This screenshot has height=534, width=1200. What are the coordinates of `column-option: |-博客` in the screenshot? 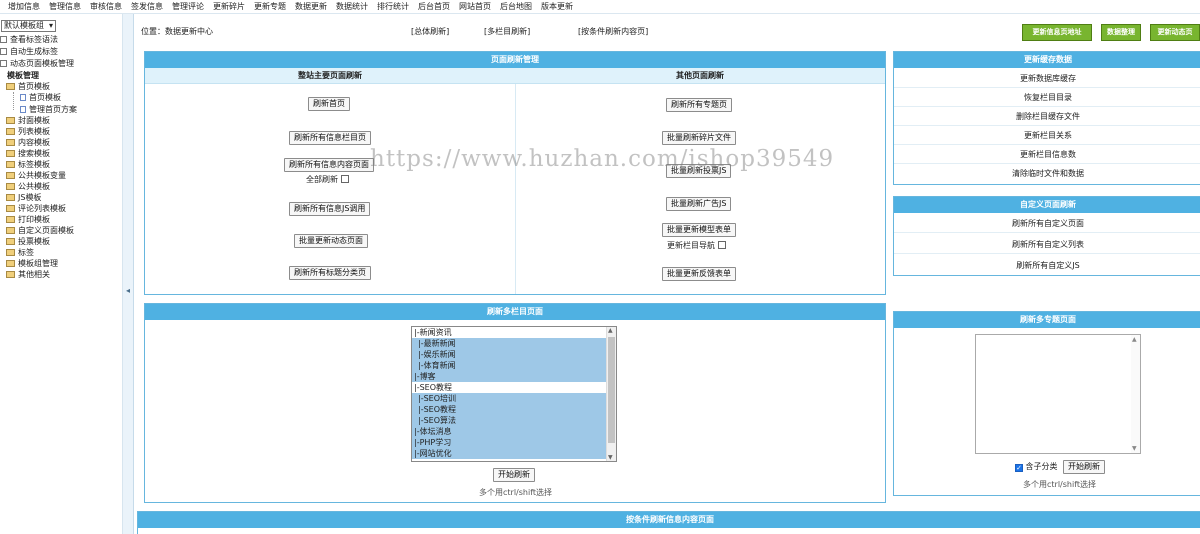 It's located at (509, 376).